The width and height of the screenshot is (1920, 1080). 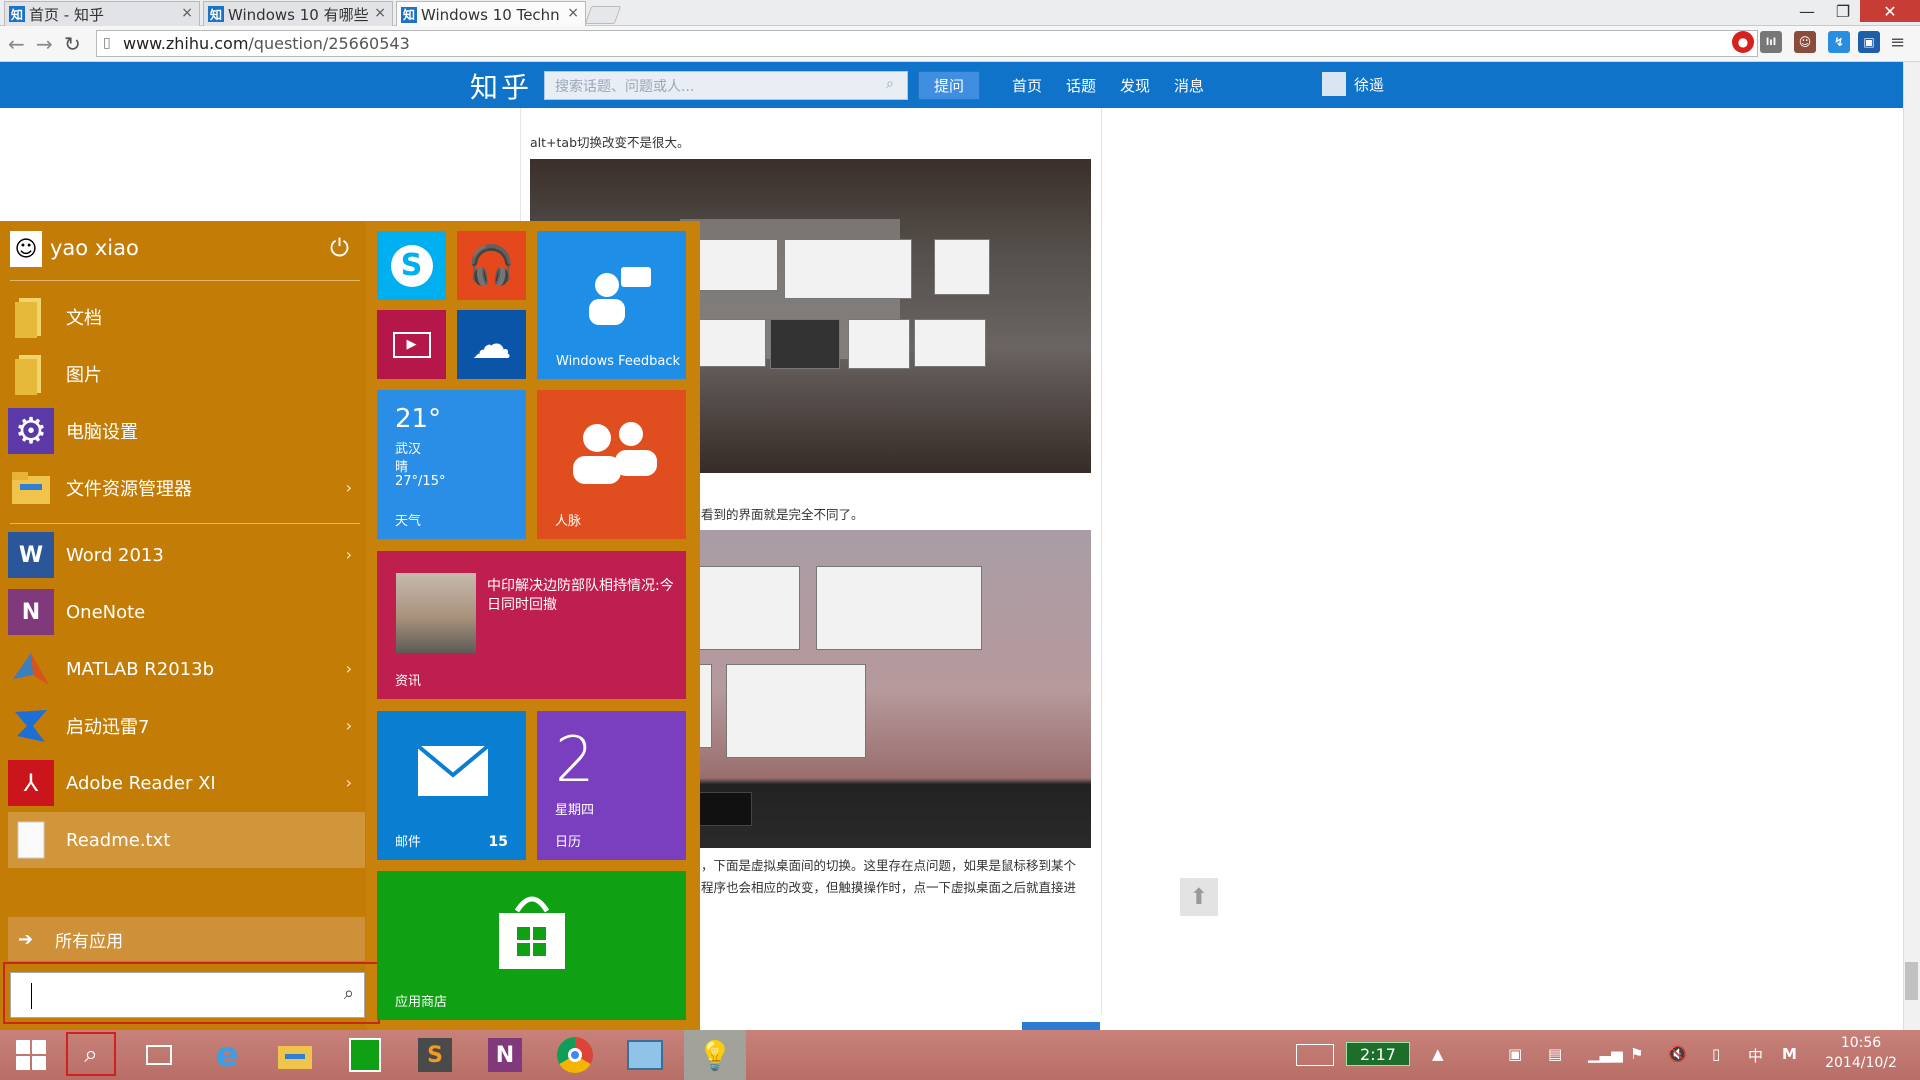 What do you see at coordinates (610, 142) in the screenshot?
I see `article-text-1: alt+tab切换改变不是很大。` at bounding box center [610, 142].